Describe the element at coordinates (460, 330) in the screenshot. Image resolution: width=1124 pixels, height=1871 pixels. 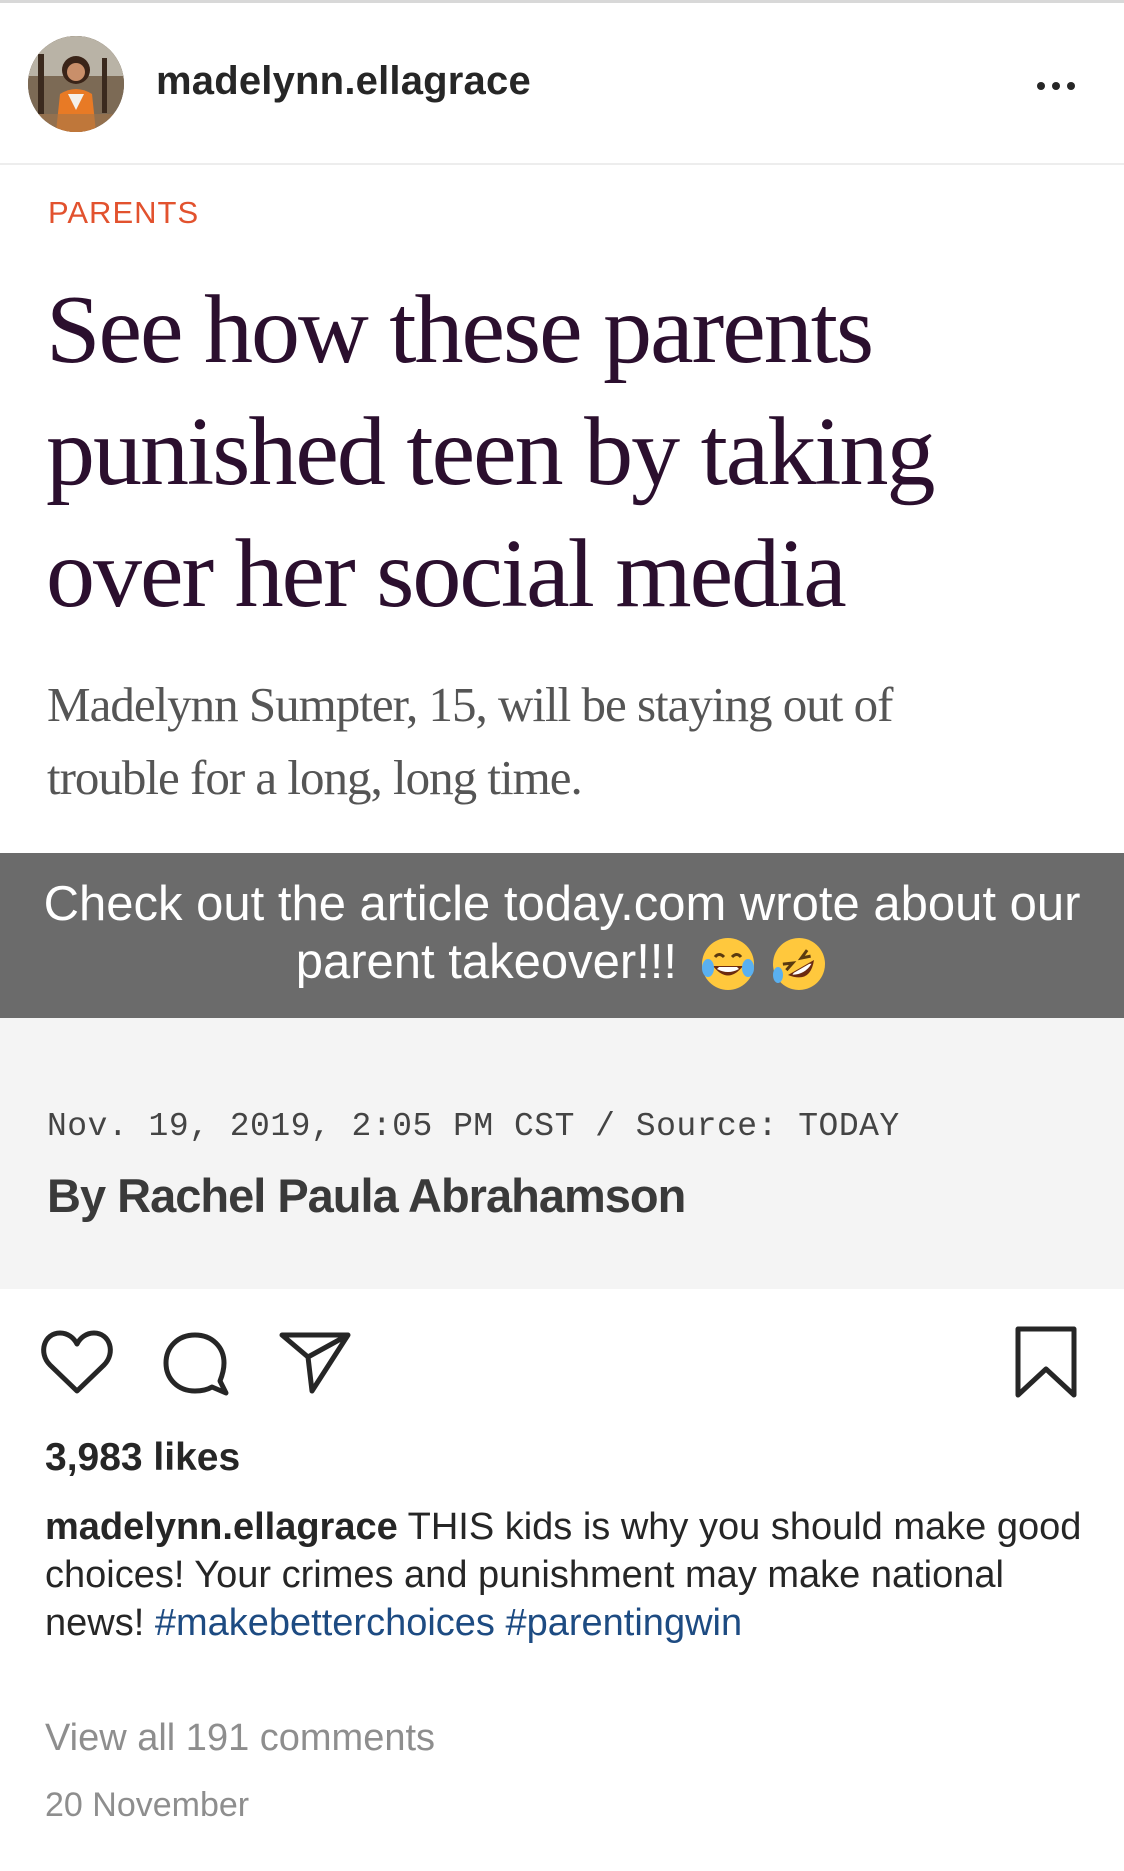
I see `headline-line: See how these parents` at that location.